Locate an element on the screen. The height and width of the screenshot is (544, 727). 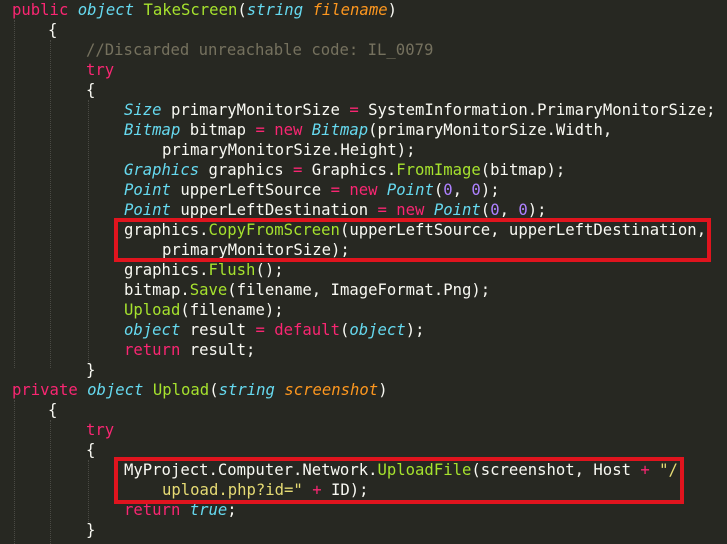
code-line-20: private object Upload(string screenshot) is located at coordinates (200, 390).